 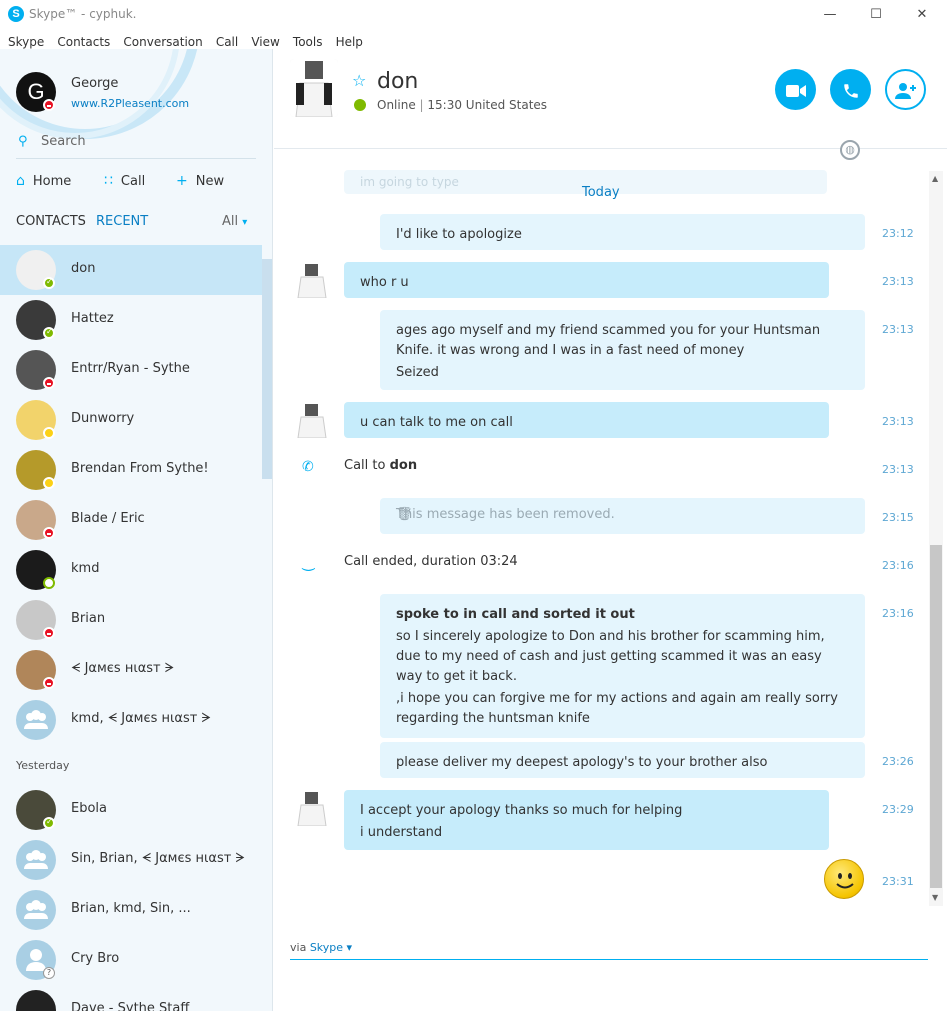 What do you see at coordinates (844, 879) in the screenshot?
I see `smile-emoticon-icon` at bounding box center [844, 879].